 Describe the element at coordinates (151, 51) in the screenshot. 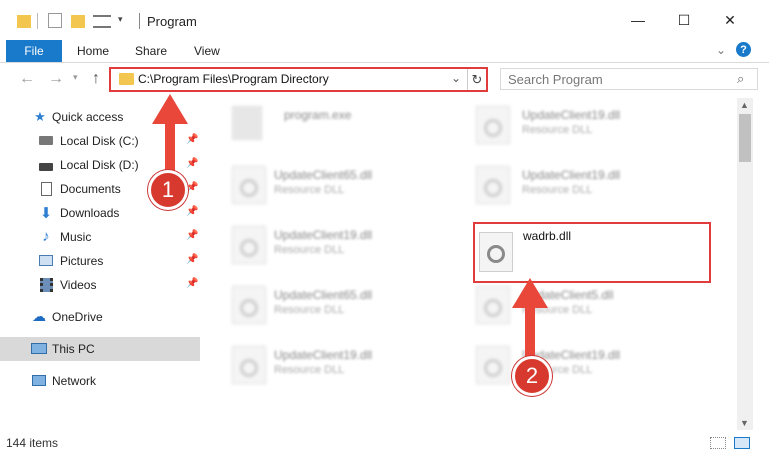

I see `tab-share: Share` at that location.